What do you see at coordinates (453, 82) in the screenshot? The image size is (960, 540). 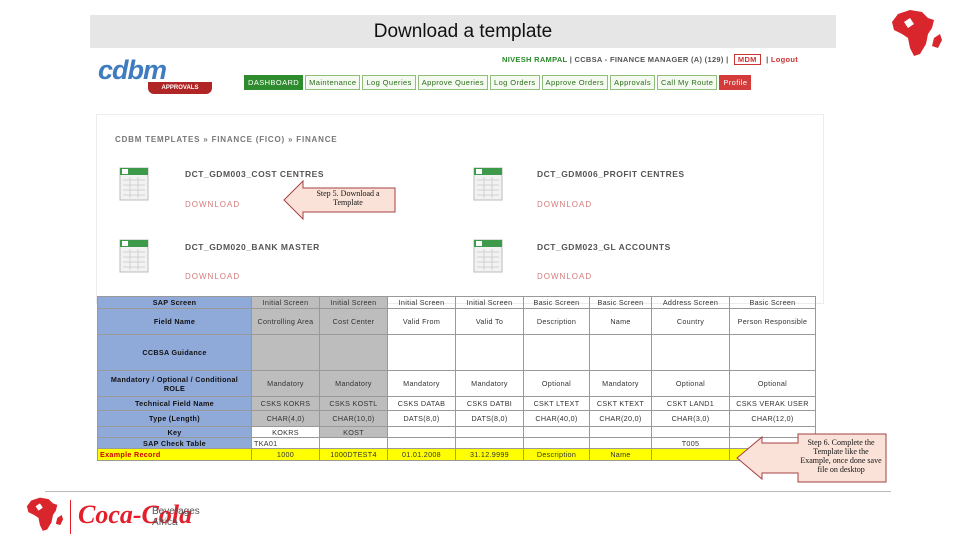 I see `nav-approve-queries: Approve Queries` at bounding box center [453, 82].